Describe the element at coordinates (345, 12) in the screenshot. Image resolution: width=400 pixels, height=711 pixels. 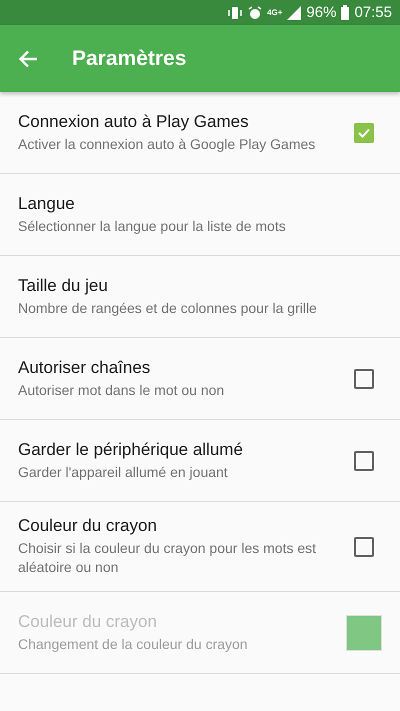
I see `battery-icon` at that location.